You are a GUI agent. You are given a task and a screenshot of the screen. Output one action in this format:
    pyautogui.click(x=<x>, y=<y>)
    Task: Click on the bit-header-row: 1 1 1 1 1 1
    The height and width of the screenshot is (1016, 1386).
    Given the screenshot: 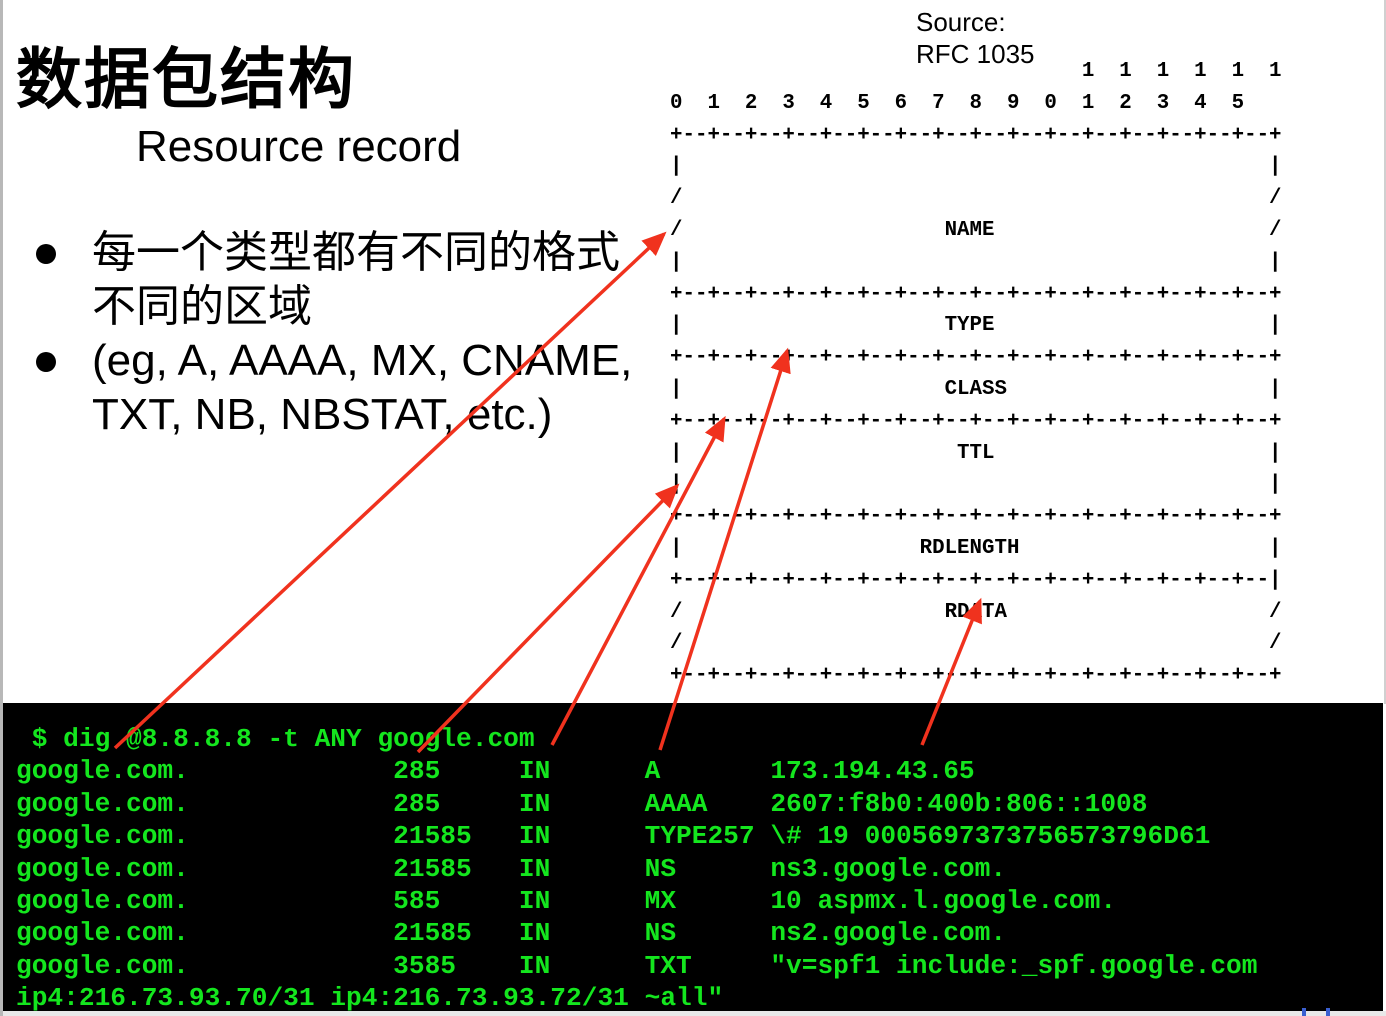 What is the action you would take?
    pyautogui.click(x=1181, y=71)
    